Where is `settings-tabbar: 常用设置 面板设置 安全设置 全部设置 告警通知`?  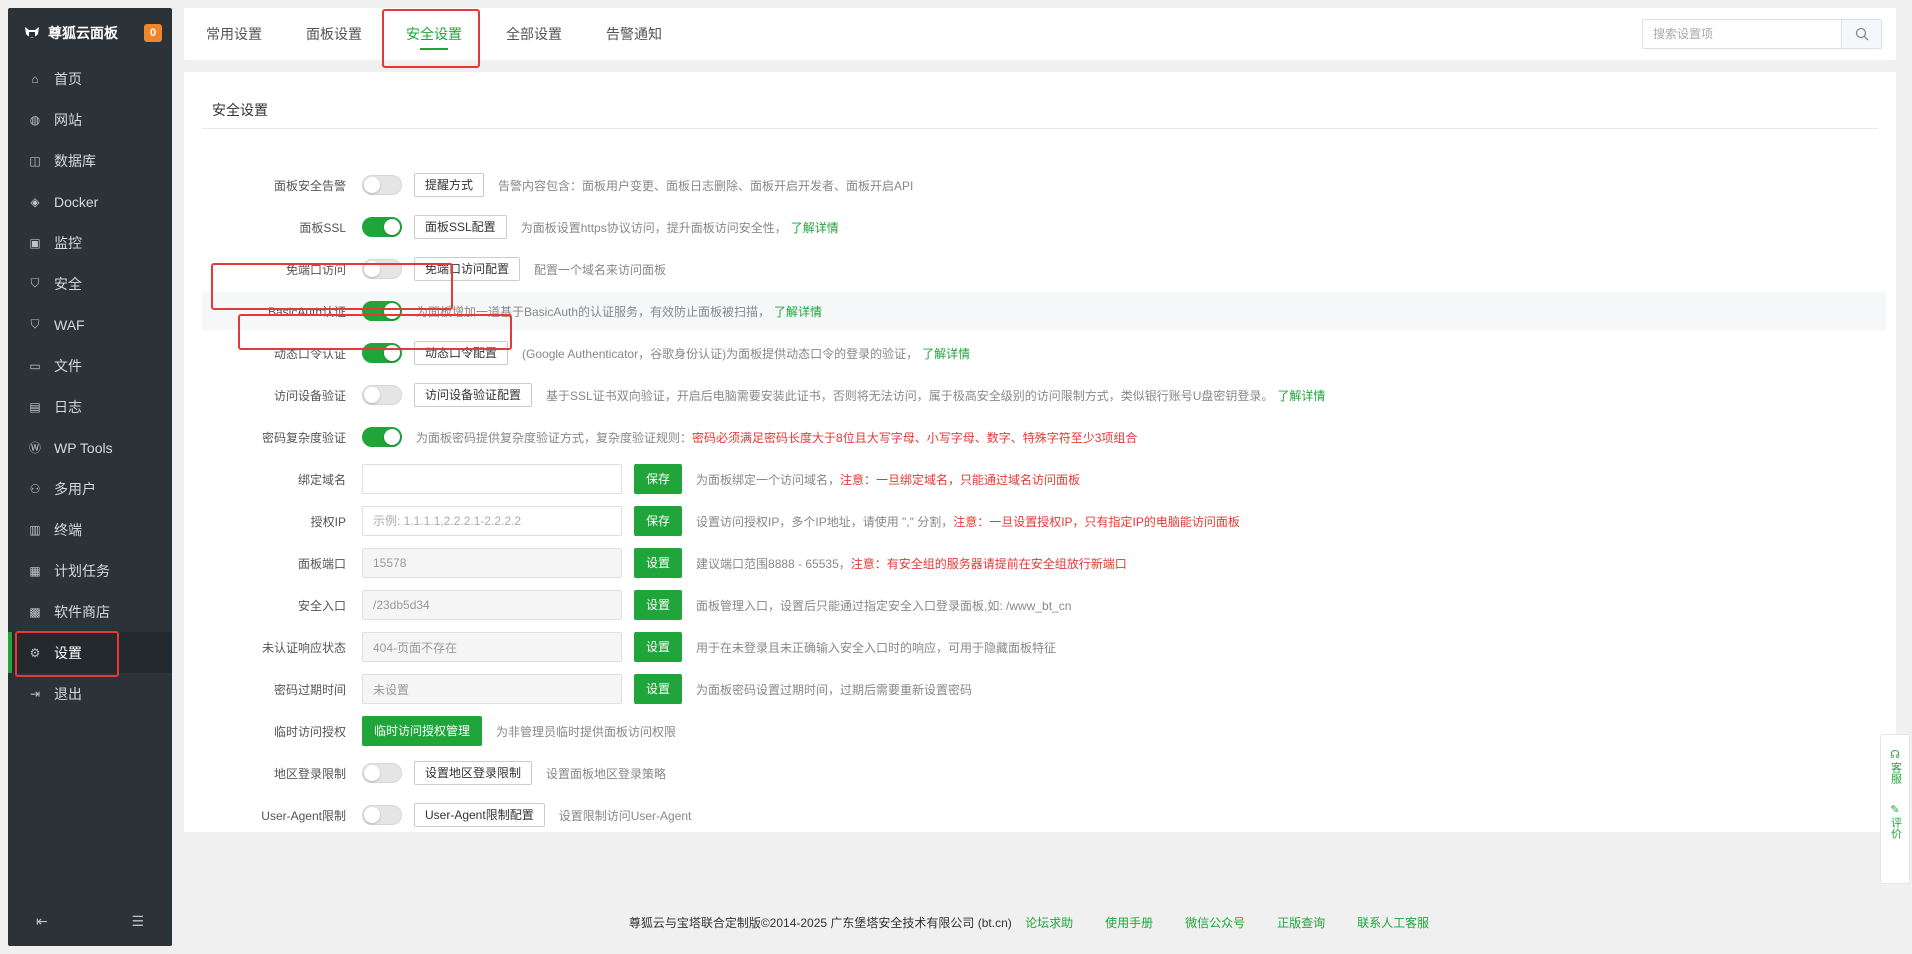 settings-tabbar: 常用设置 面板设置 安全设置 全部设置 告警通知 is located at coordinates (1040, 34).